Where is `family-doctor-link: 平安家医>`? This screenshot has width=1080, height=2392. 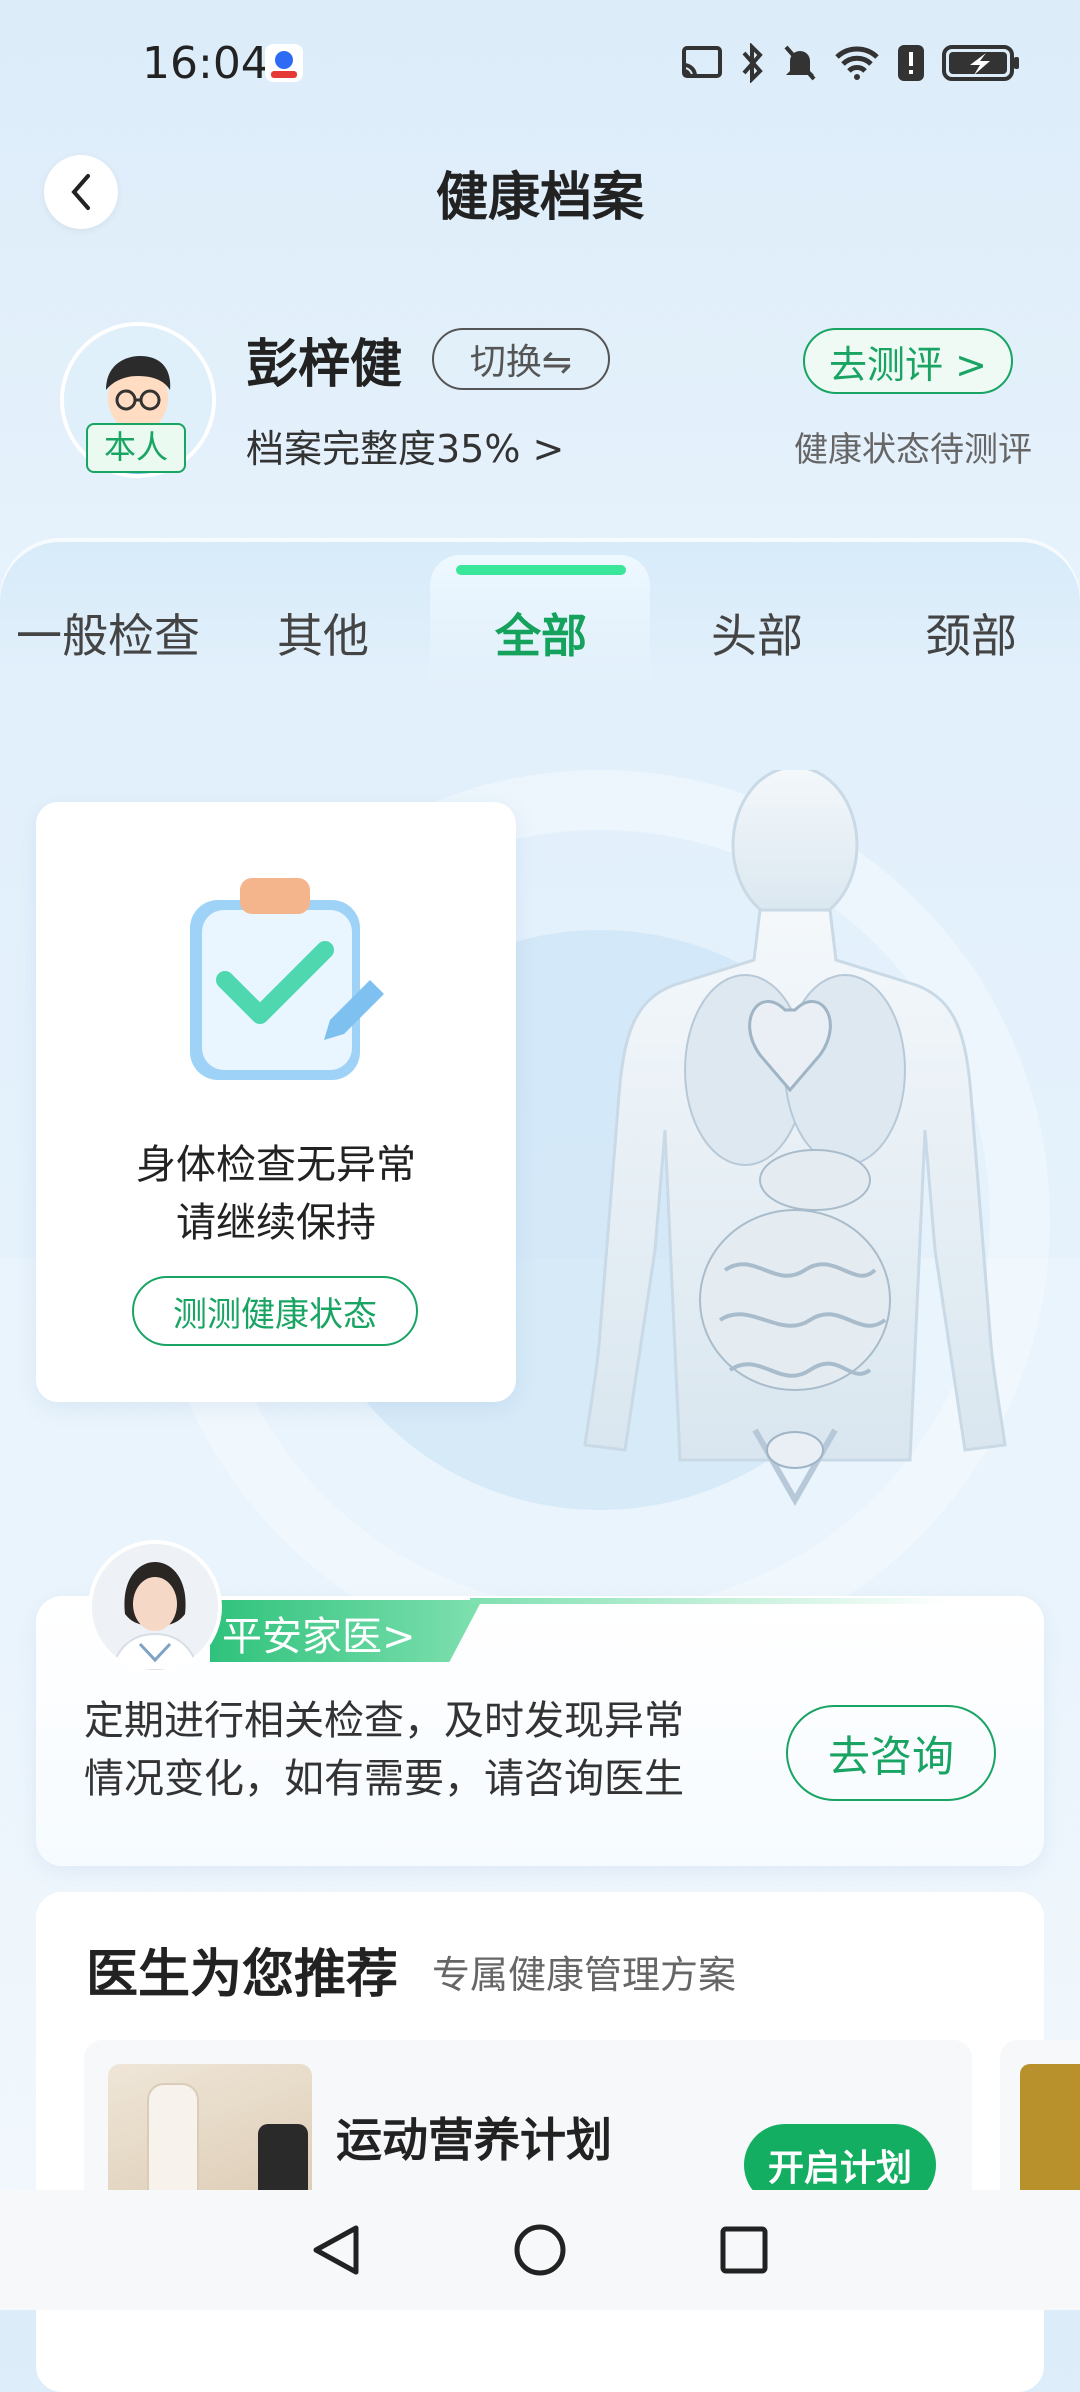 family-doctor-link: 平安家医> is located at coordinates (319, 1633).